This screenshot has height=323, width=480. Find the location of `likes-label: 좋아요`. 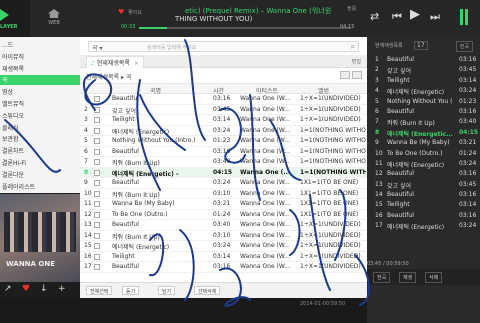

likes-label: 좋아요 is located at coordinates (135, 13).